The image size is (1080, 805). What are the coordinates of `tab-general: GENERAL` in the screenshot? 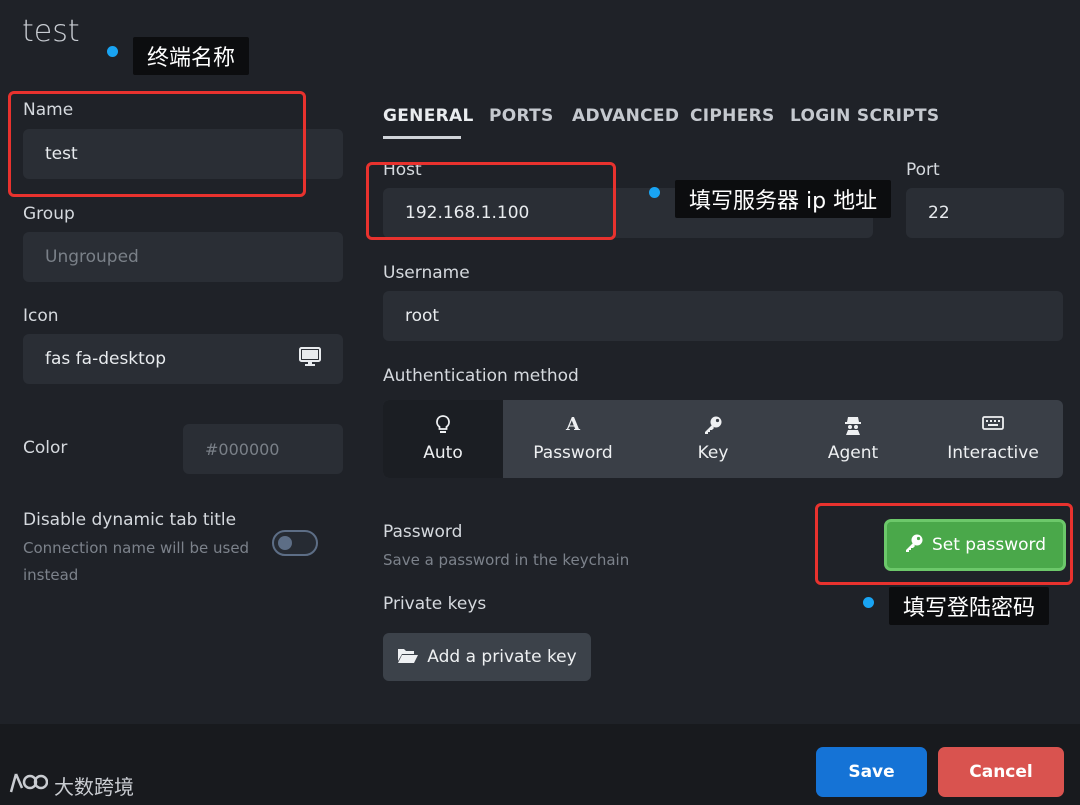 It's located at (428, 116).